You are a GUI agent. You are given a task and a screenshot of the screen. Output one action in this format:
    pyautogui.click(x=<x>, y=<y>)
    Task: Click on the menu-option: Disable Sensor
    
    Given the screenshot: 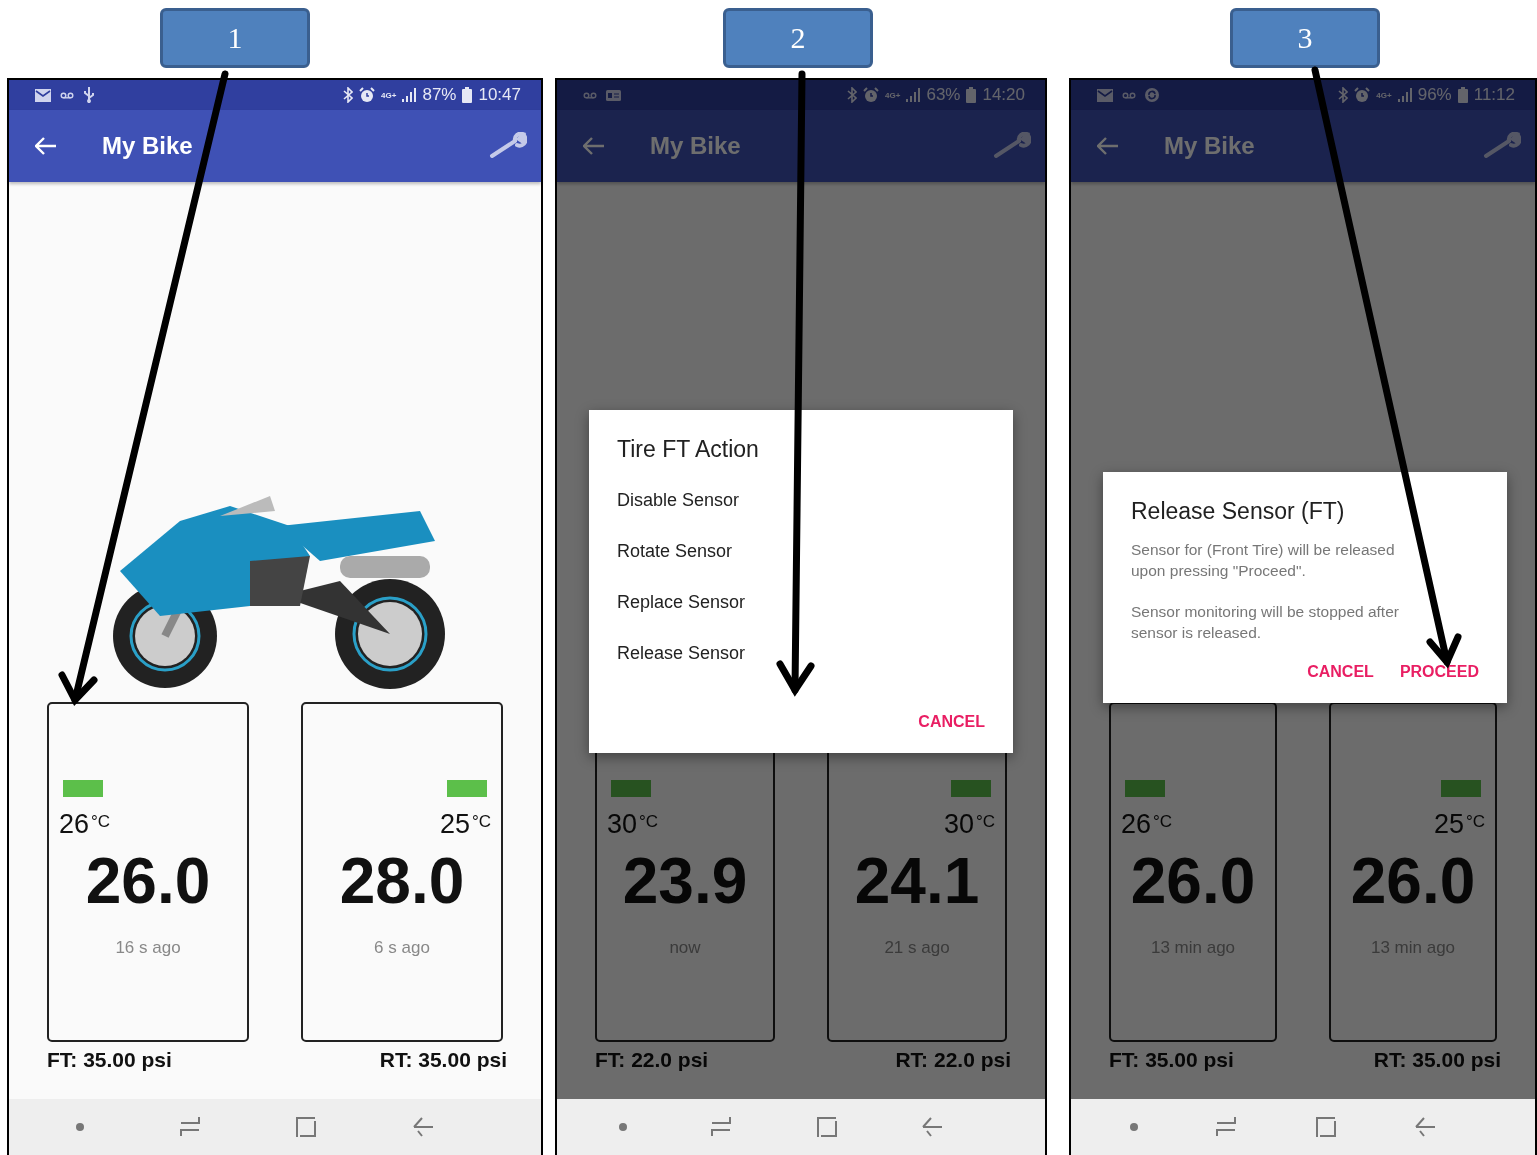 What is the action you would take?
    pyautogui.click(x=801, y=502)
    